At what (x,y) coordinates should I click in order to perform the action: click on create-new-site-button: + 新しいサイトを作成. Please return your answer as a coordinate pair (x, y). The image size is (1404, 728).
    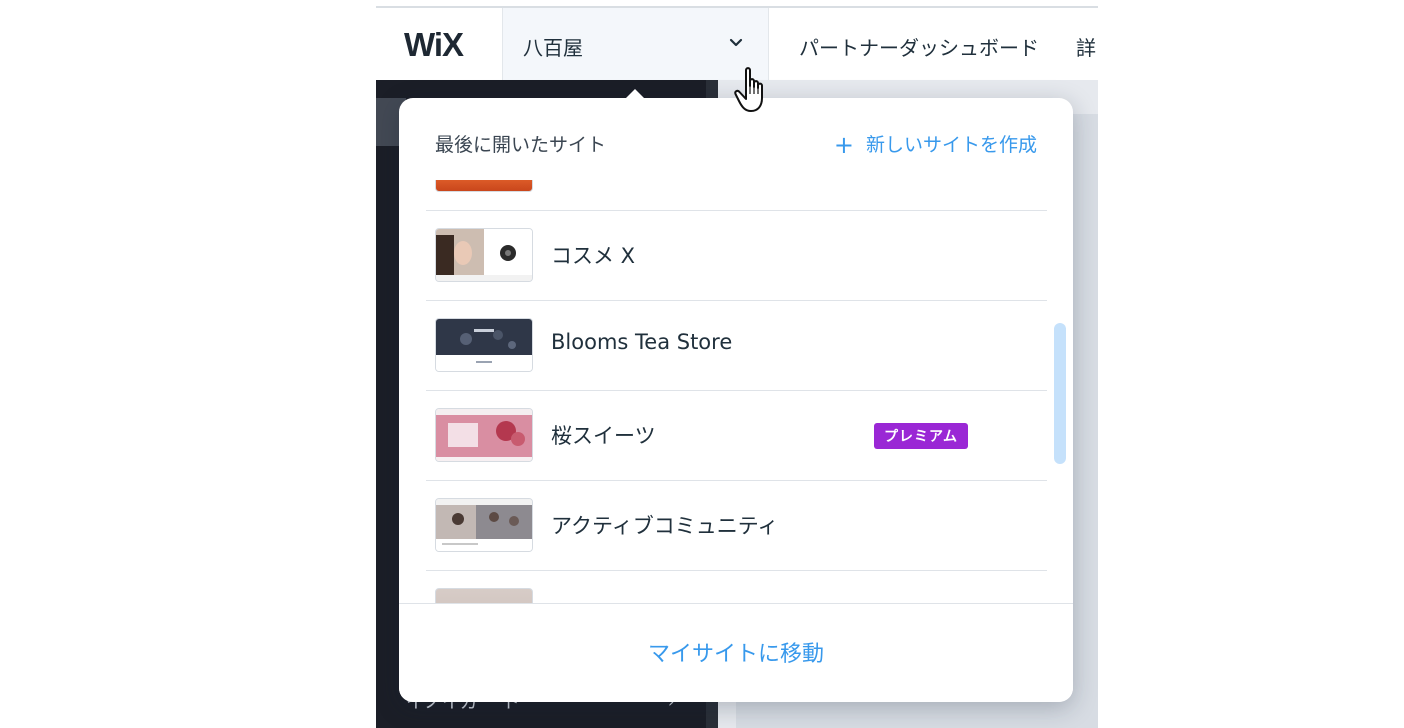
    Looking at the image, I should click on (935, 144).